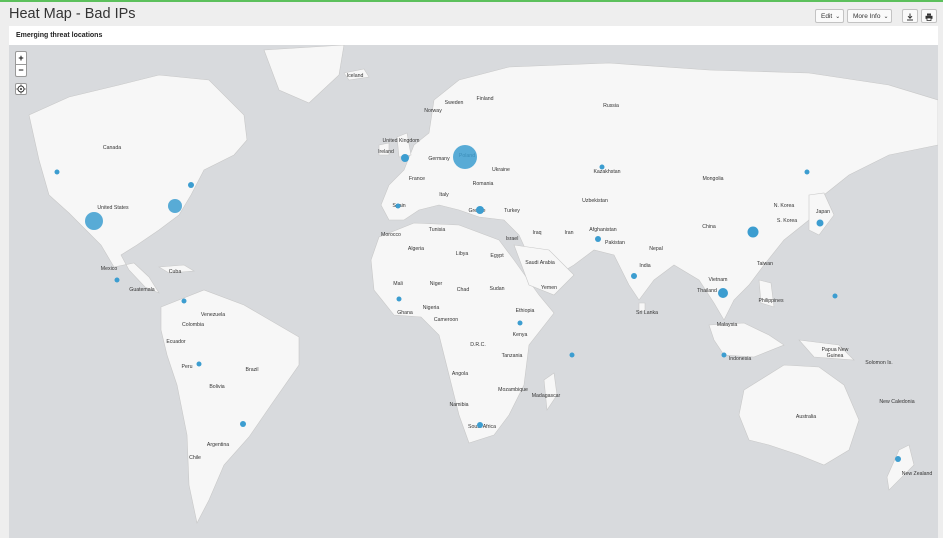 Image resolution: width=943 pixels, height=538 pixels. I want to click on download-button, so click(910, 16).